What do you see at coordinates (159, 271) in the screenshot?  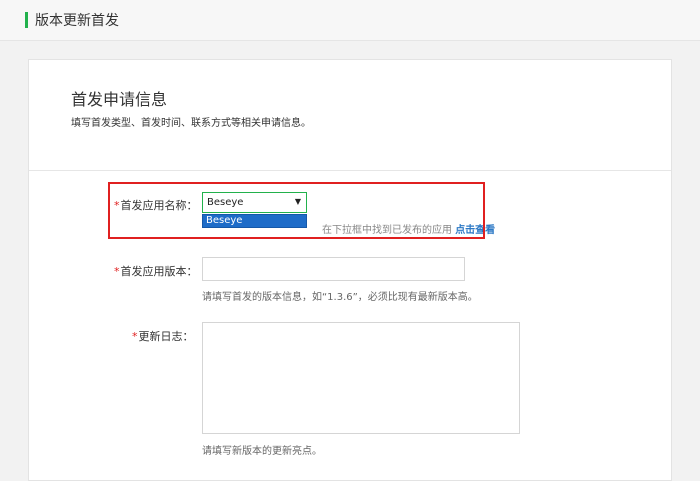 I see `app-version-label-text: 首发应用版本：` at bounding box center [159, 271].